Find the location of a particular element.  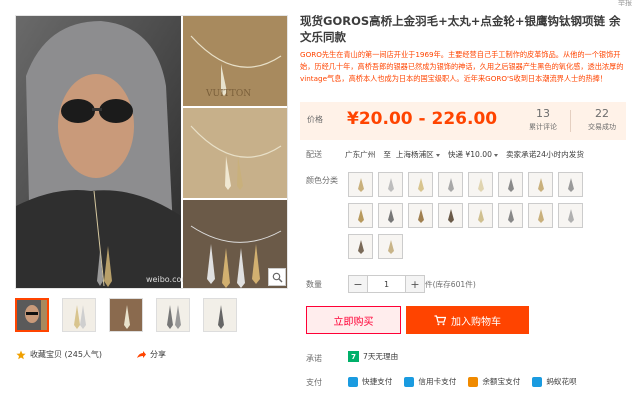

payment-method: 信用卡支付 is located at coordinates (430, 381).